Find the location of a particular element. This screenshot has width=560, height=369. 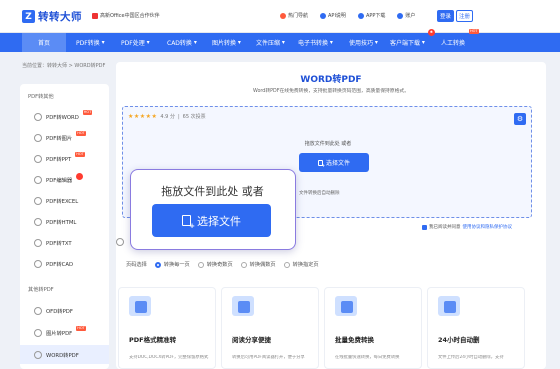

user-icon is located at coordinates (400, 15).